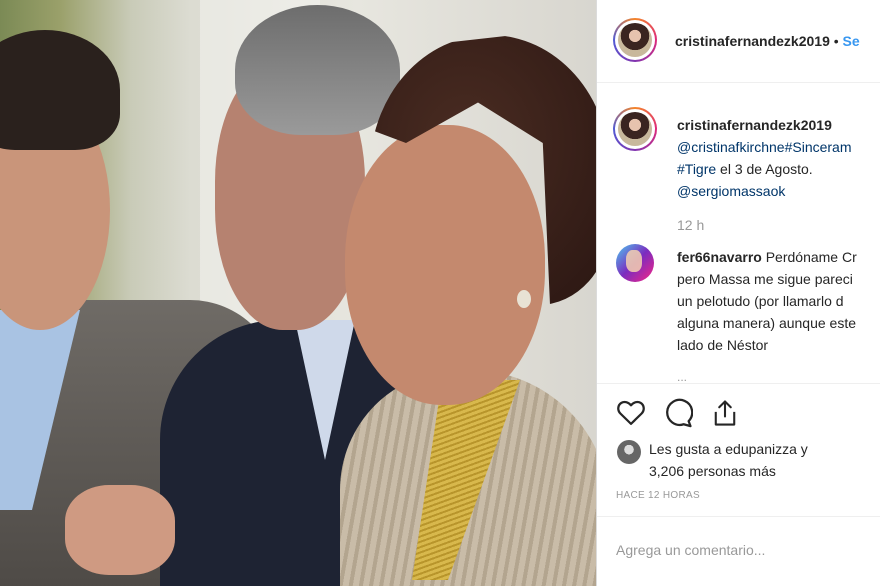  I want to click on liker-avatar, so click(629, 452).